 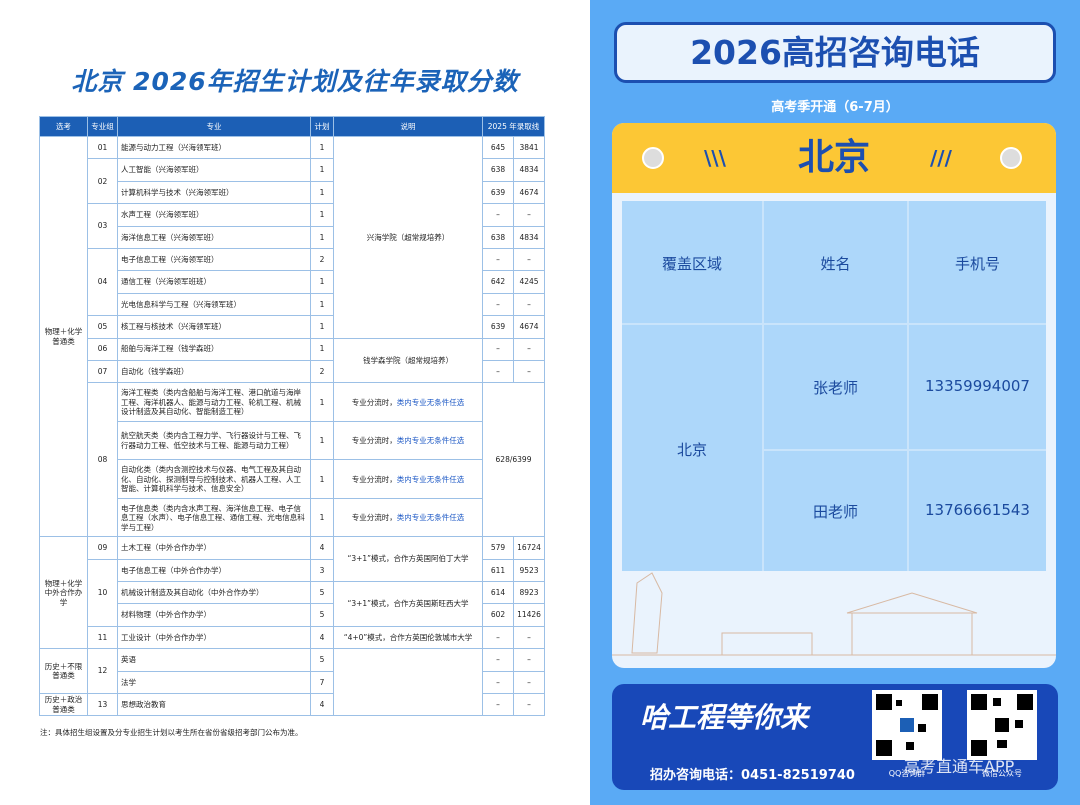 I want to click on header-phone: 手机号, so click(x=977, y=264).